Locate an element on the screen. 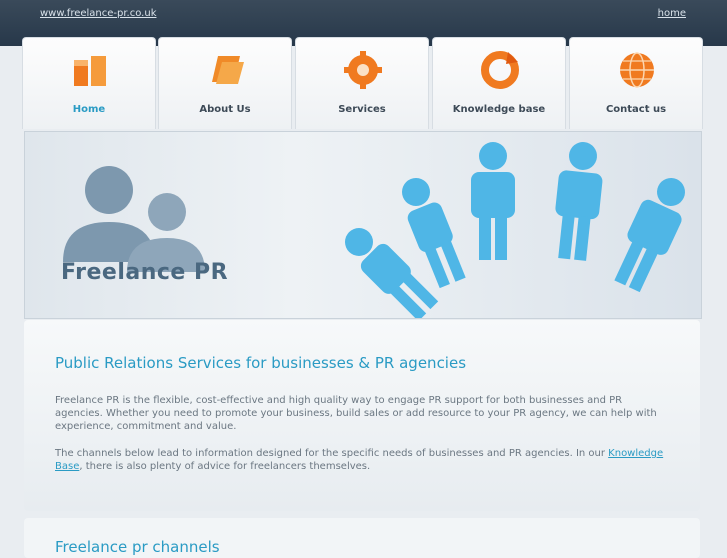  home-icon is located at coordinates (90, 71).